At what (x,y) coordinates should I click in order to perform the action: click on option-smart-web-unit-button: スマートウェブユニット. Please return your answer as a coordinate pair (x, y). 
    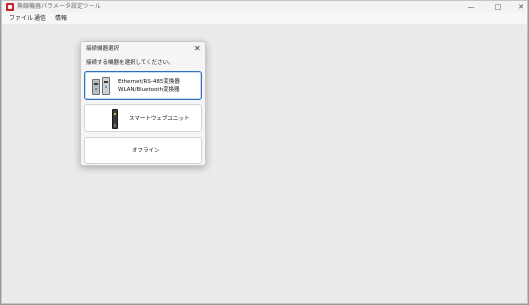
    Looking at the image, I should click on (143, 118).